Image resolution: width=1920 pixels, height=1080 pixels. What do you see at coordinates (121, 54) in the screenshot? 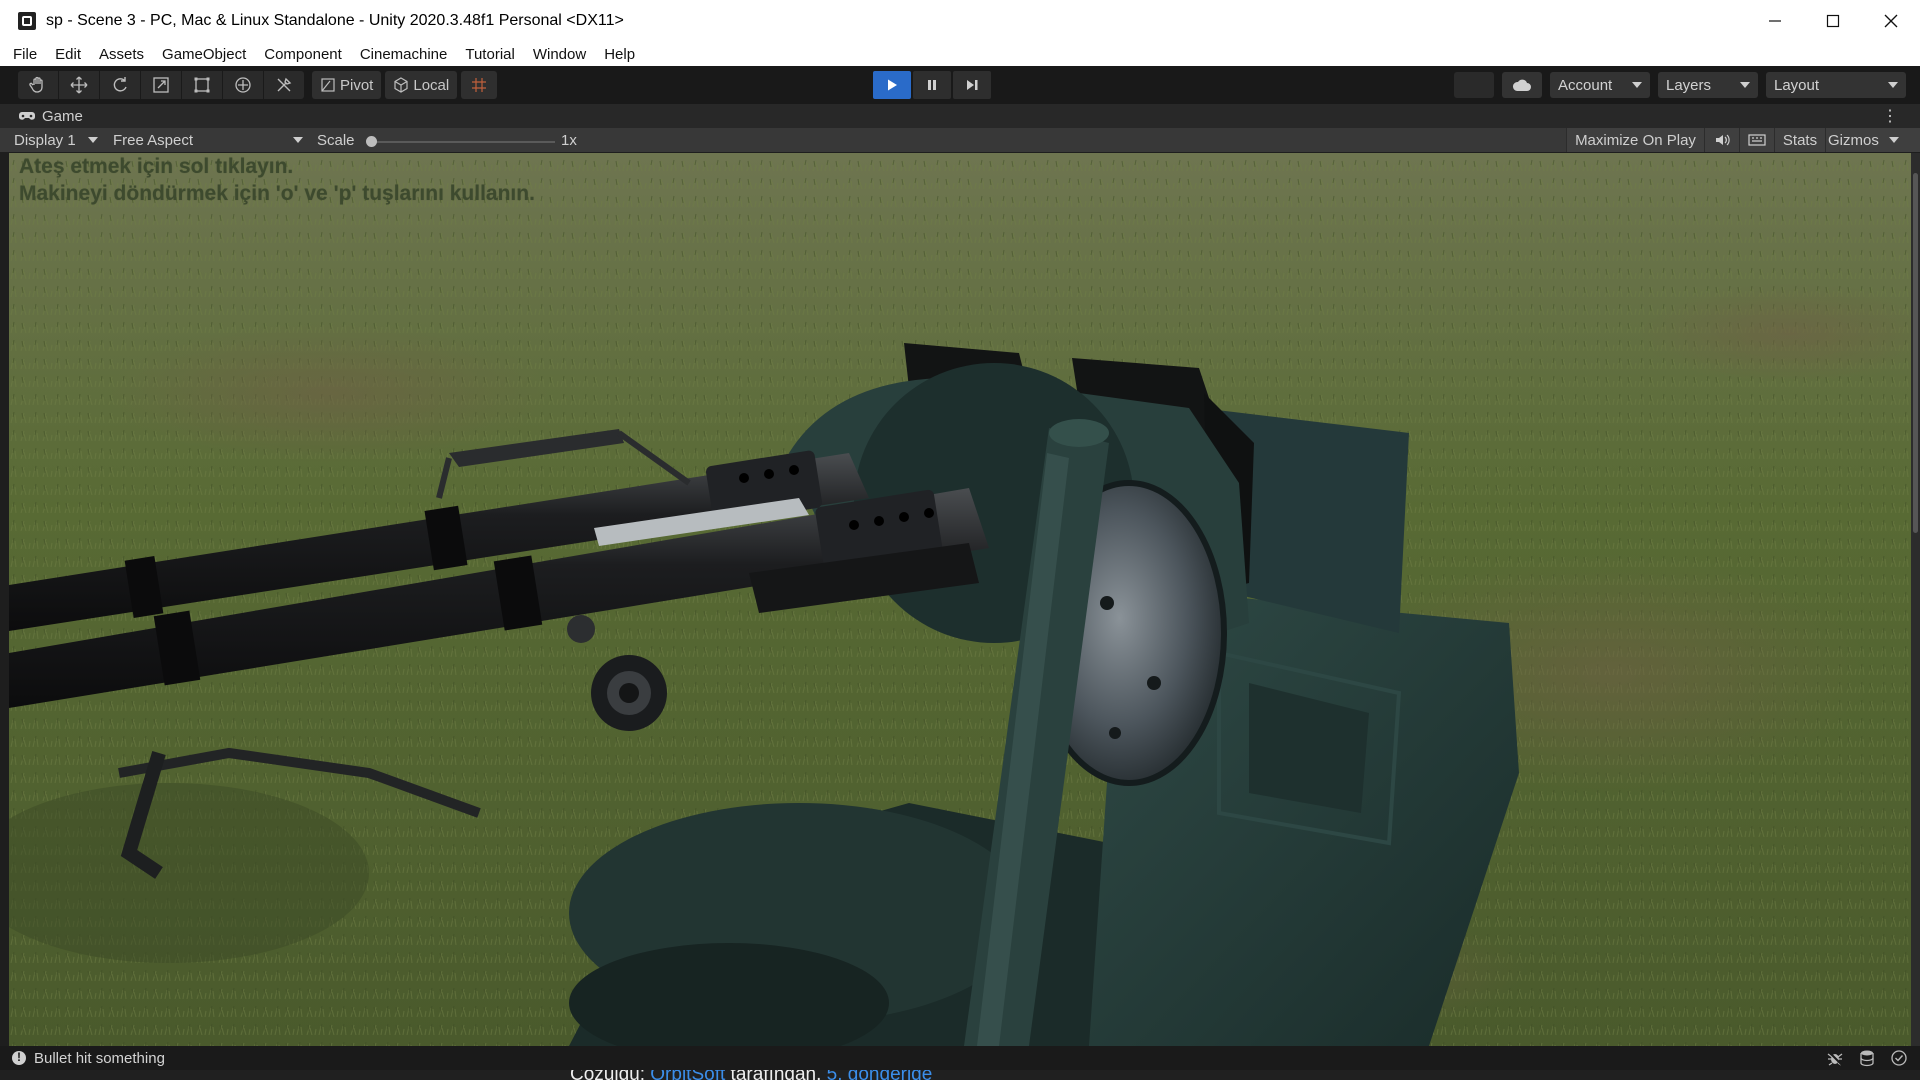
I see `menu-assets: Assets` at bounding box center [121, 54].